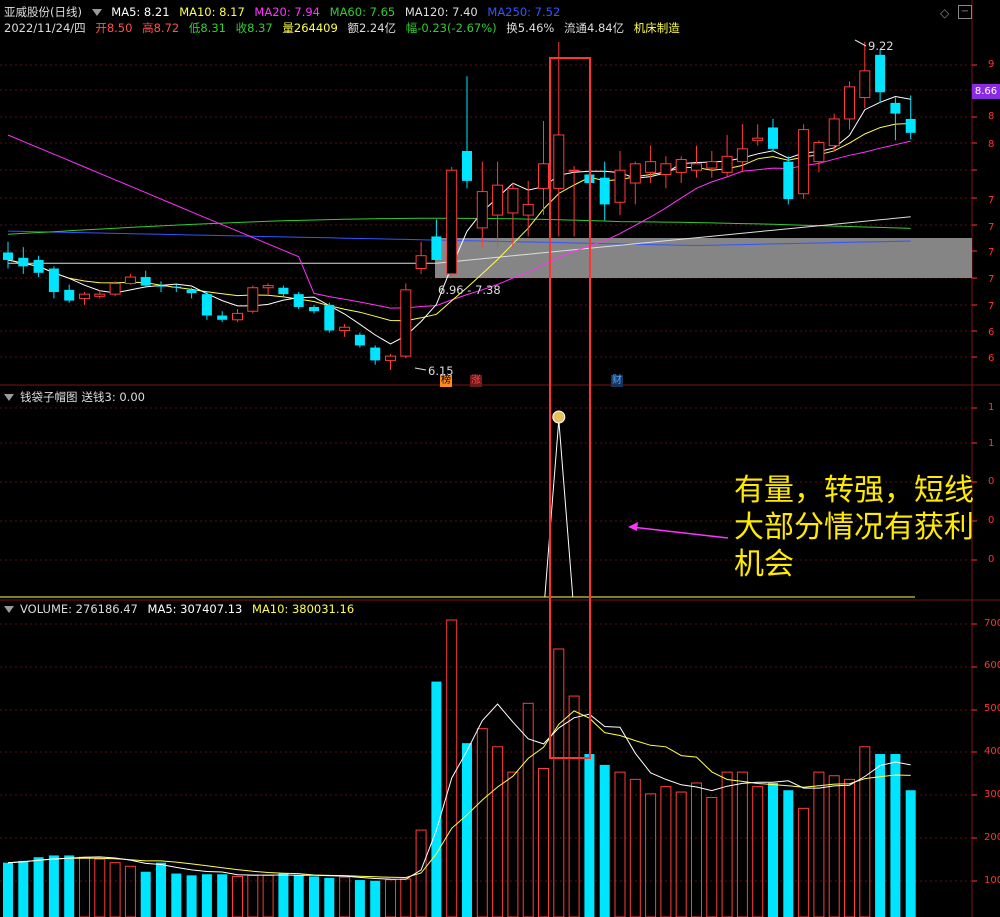 This screenshot has height=917, width=1000. Describe the element at coordinates (991, 116) in the screenshot. I see `price-axis-tick: 8` at that location.